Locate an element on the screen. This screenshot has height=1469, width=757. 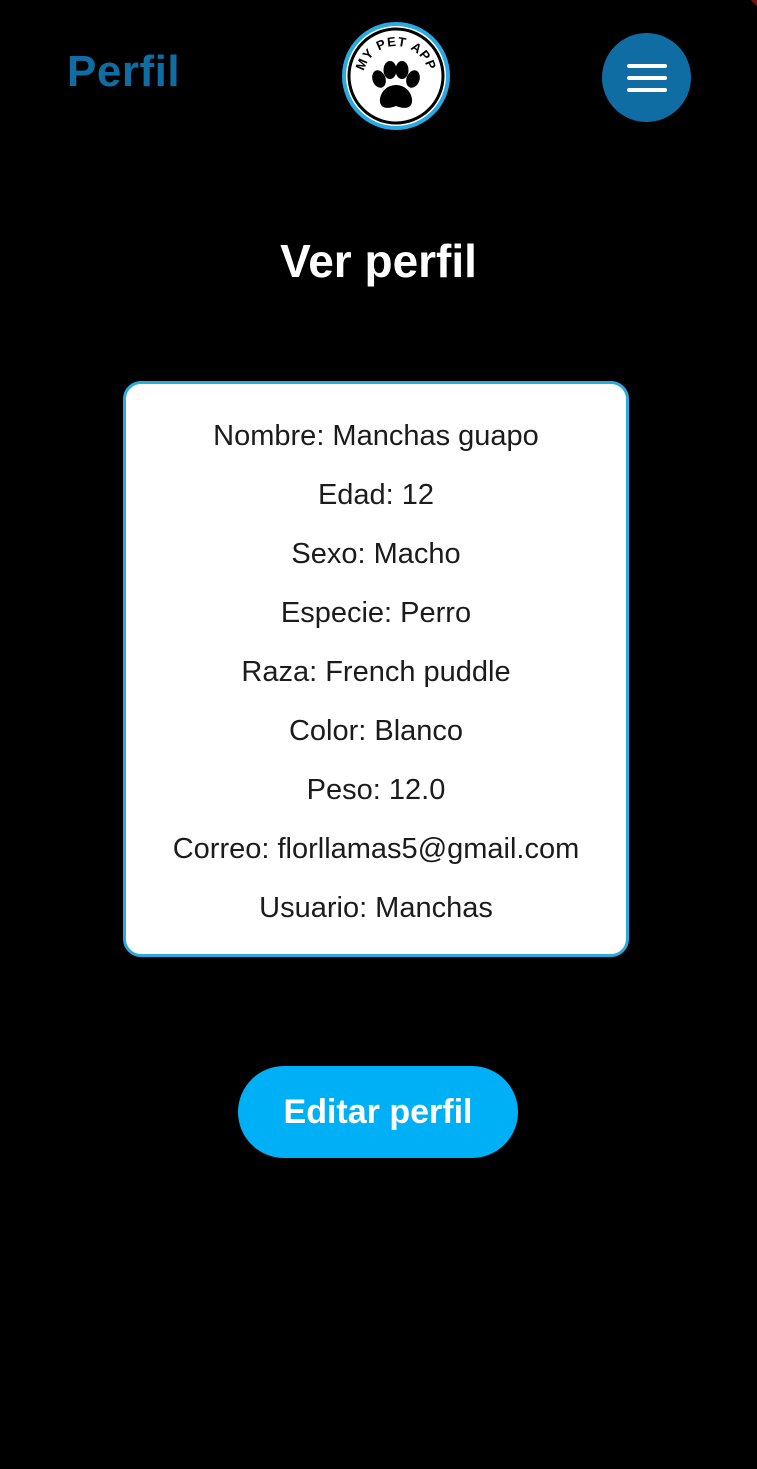
window-corner-mark is located at coordinates (752, 5).